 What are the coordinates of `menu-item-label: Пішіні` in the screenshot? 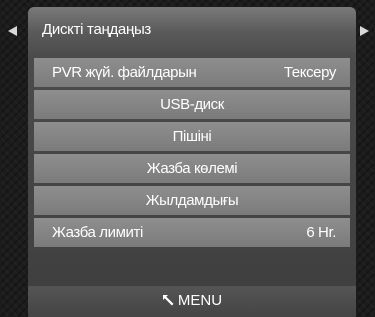 It's located at (192, 136).